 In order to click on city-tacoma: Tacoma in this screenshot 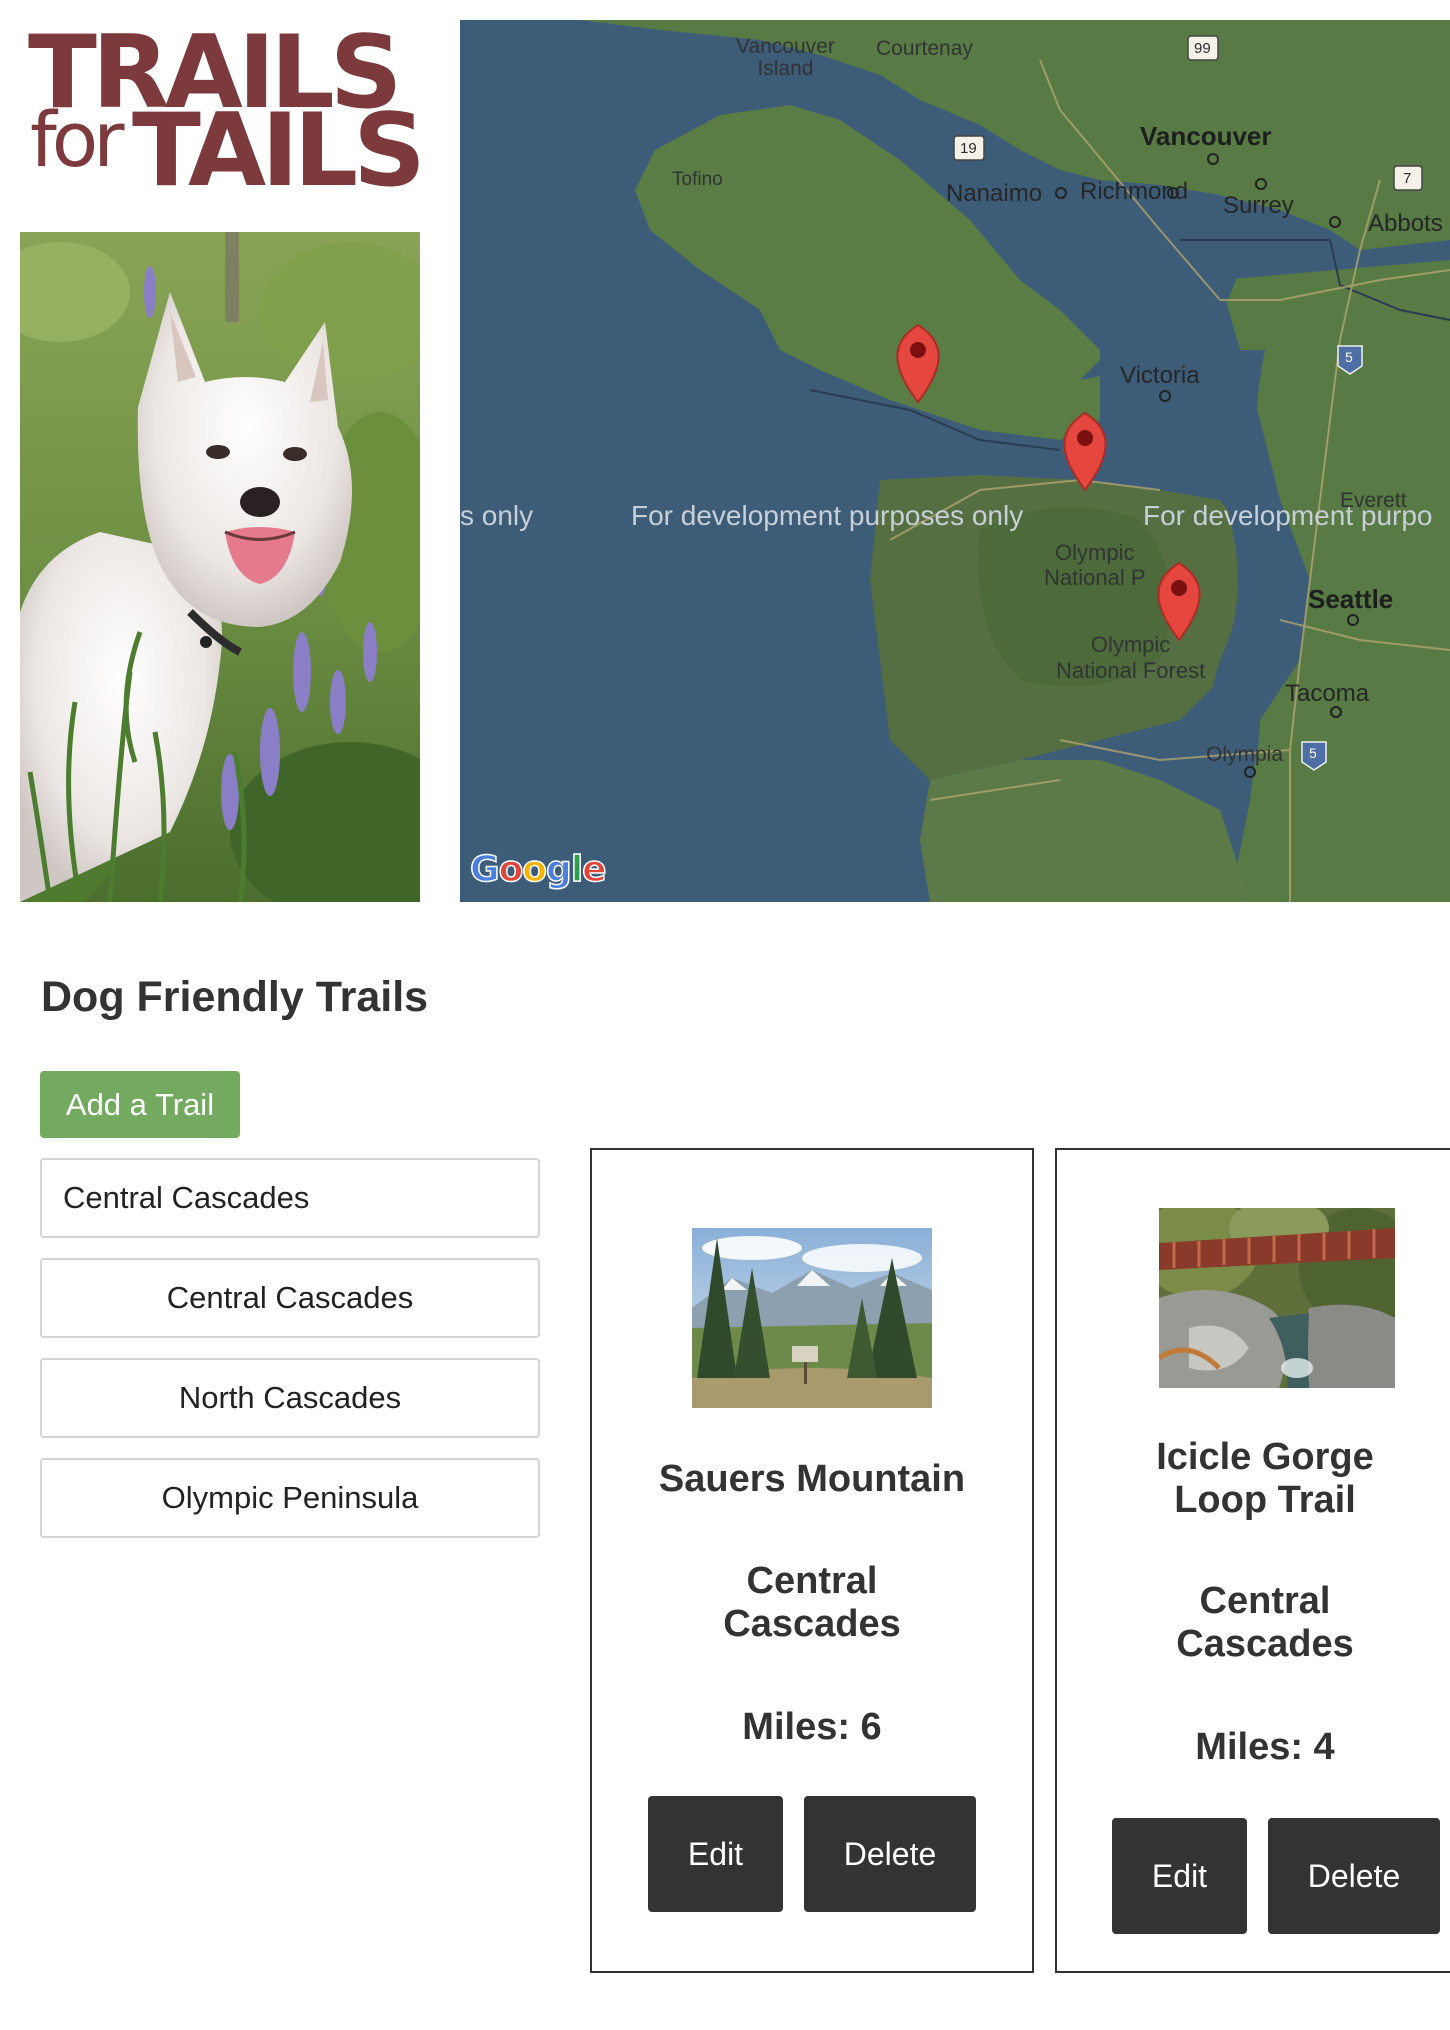, I will do `click(1327, 693)`.